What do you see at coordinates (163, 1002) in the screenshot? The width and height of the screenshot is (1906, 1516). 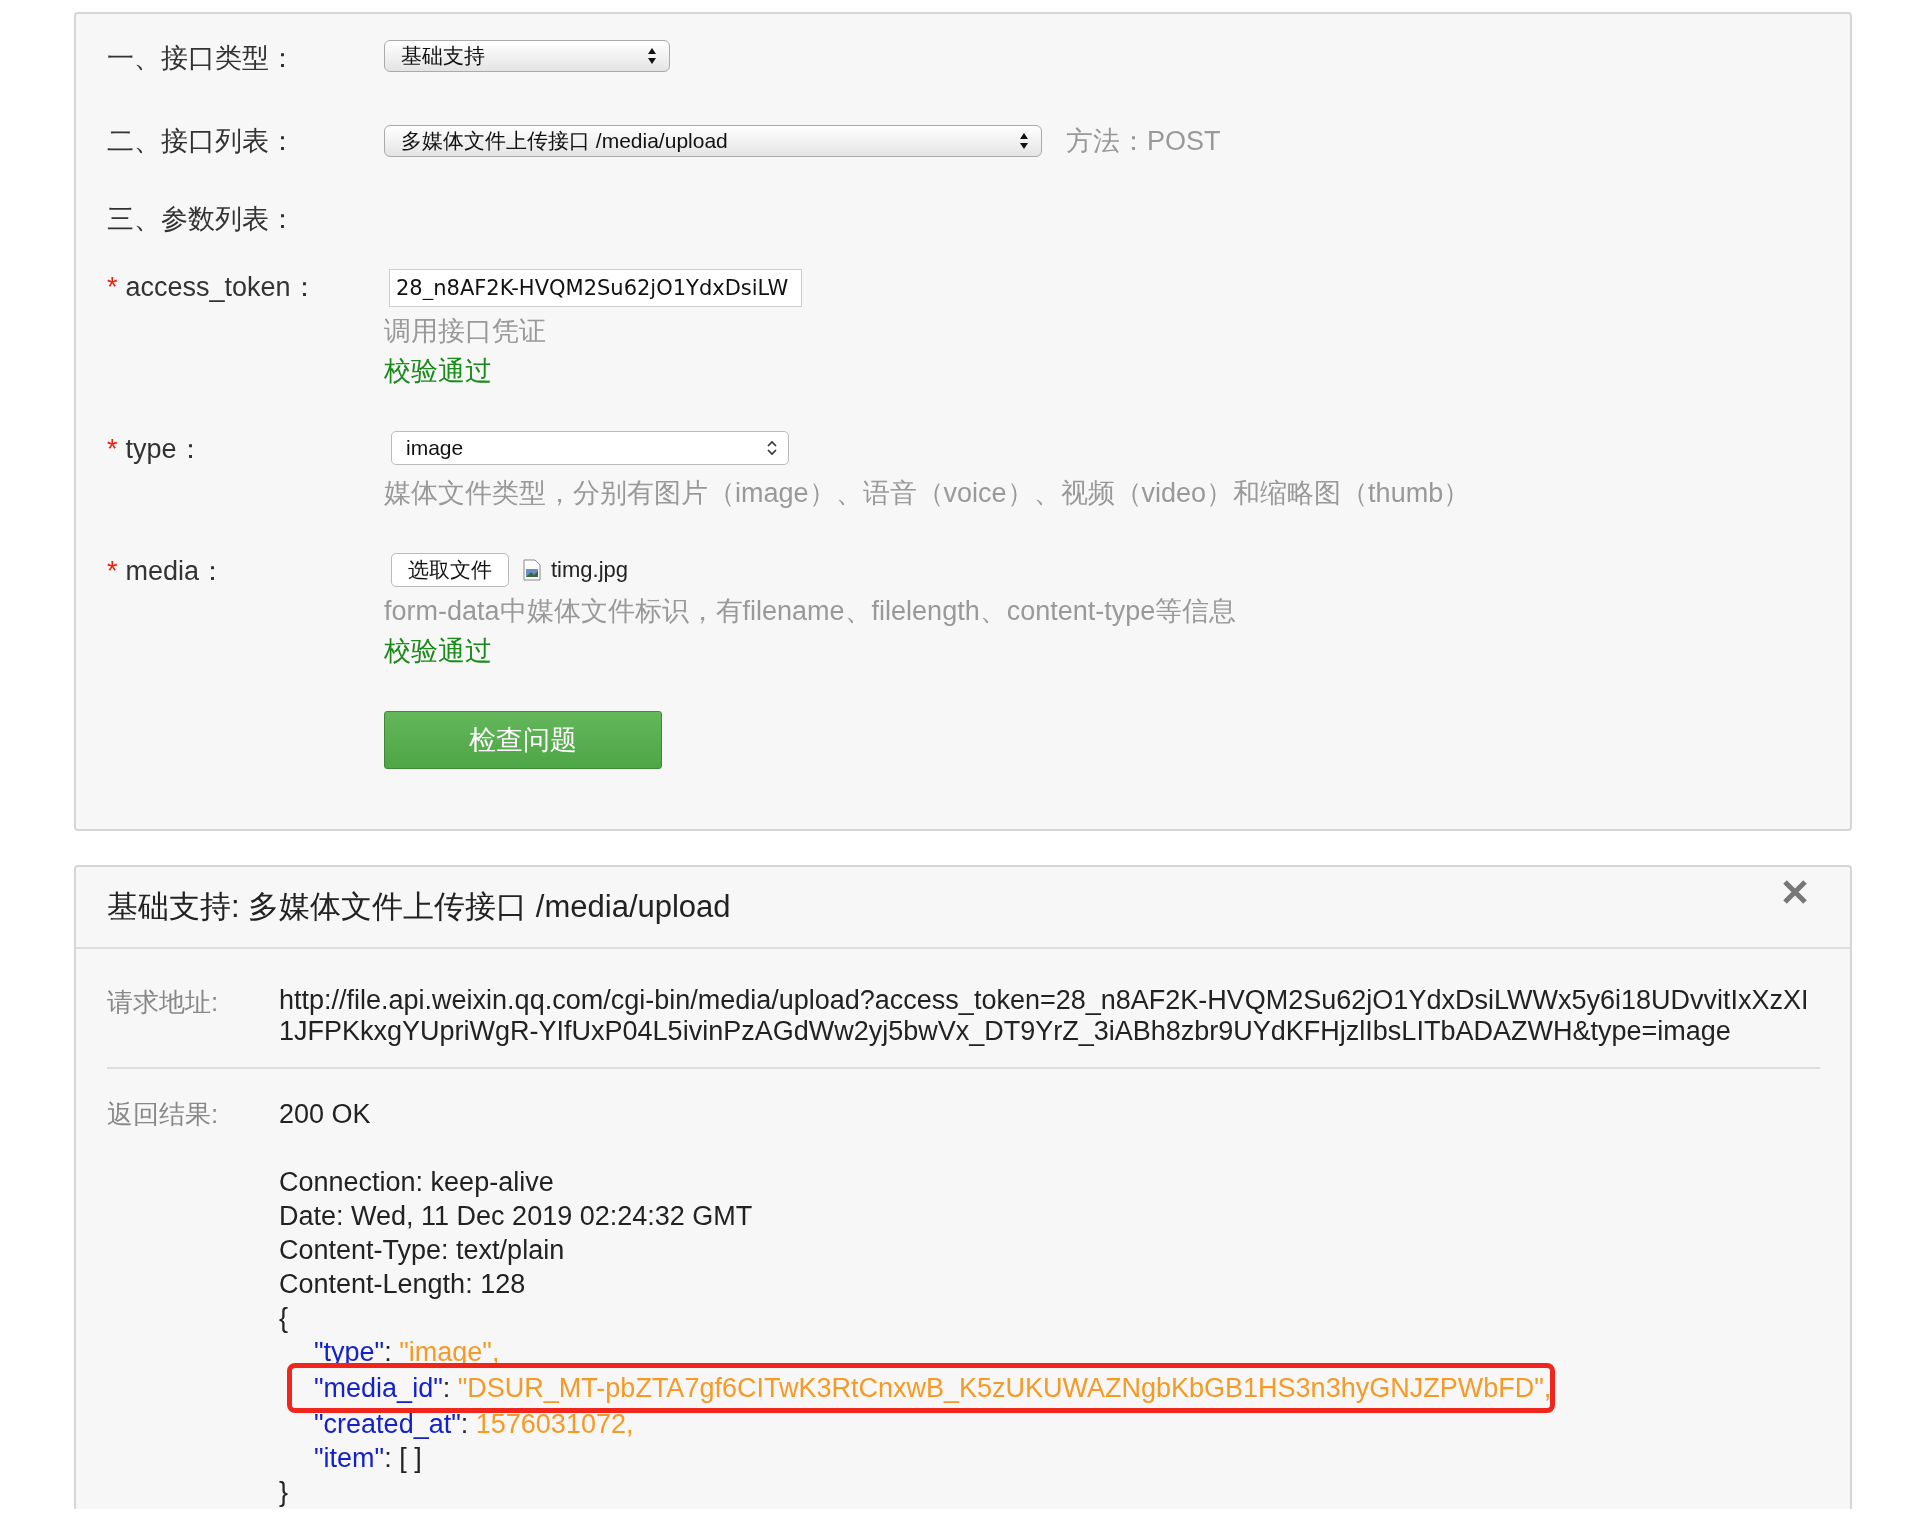 I see `request-label: 请求地址:` at bounding box center [163, 1002].